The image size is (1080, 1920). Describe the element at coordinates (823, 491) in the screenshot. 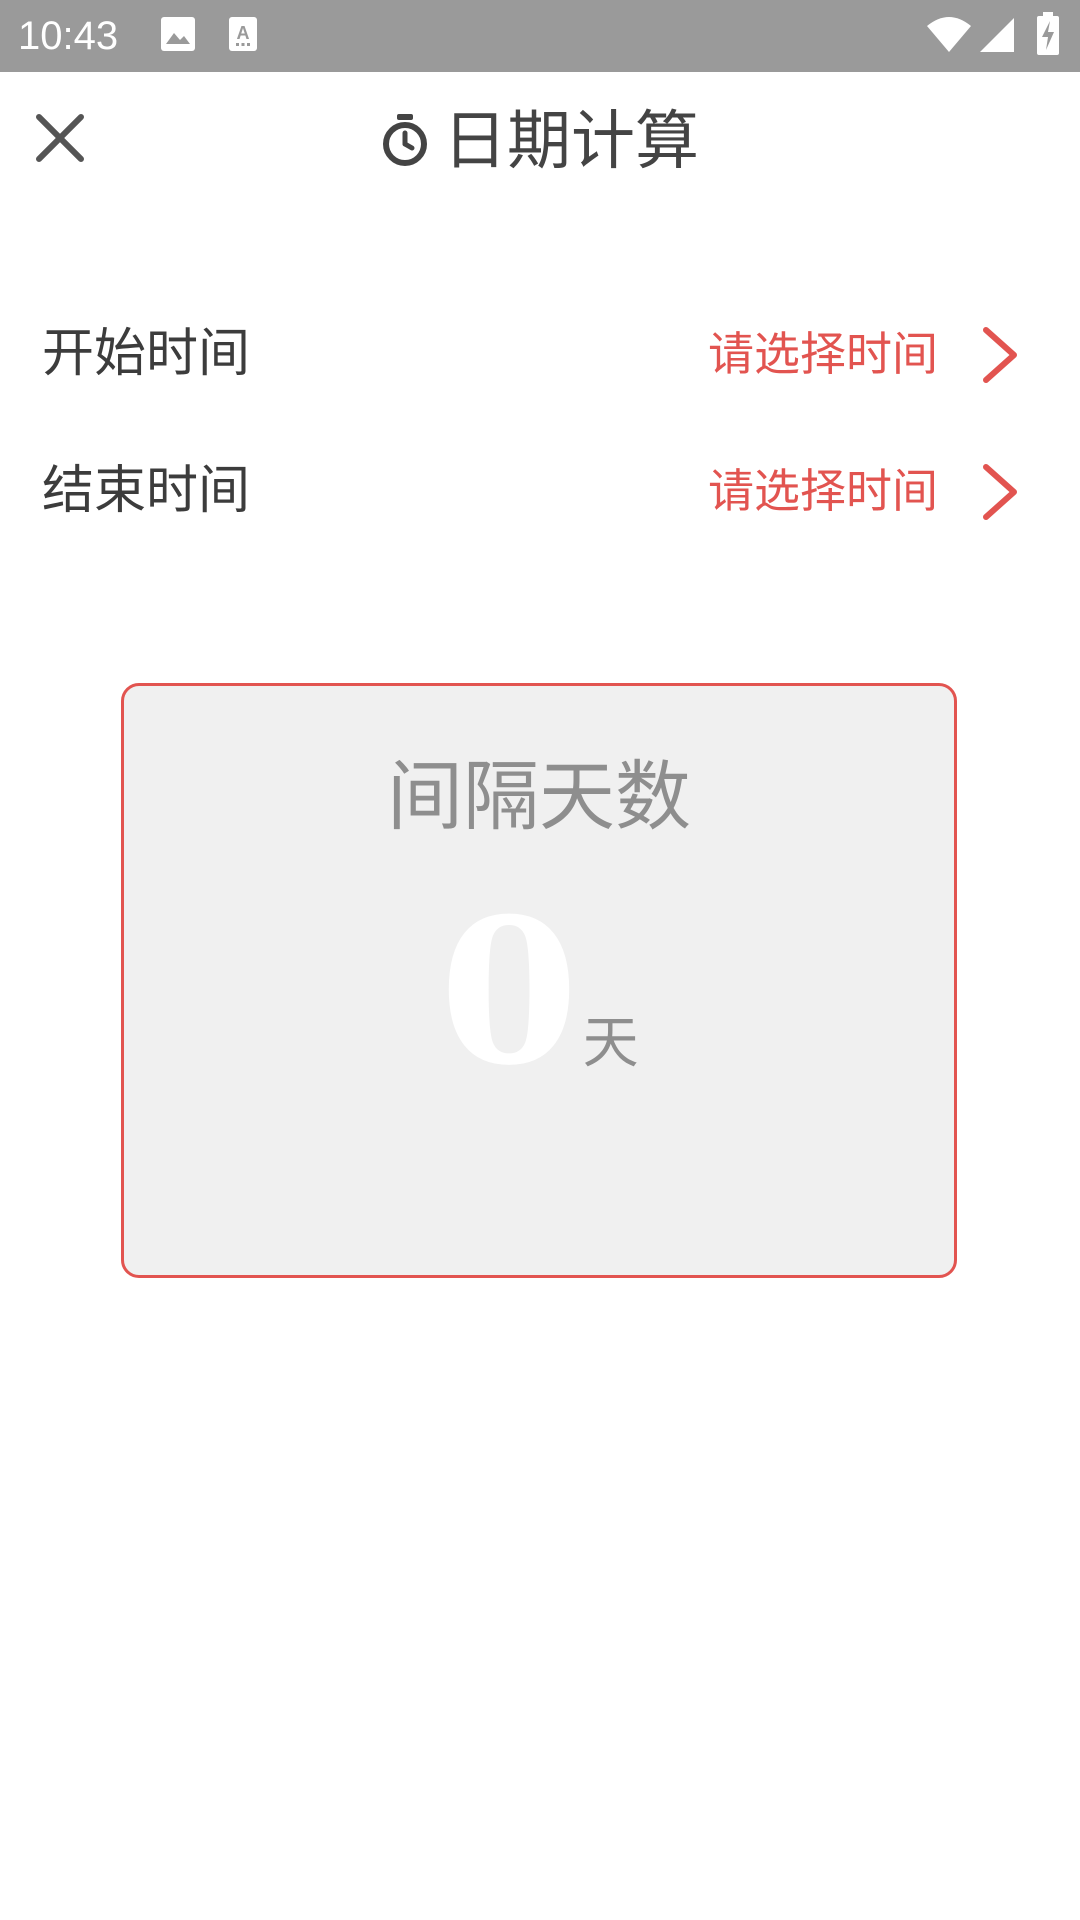

I see `end-time-value: 请选择时间` at that location.